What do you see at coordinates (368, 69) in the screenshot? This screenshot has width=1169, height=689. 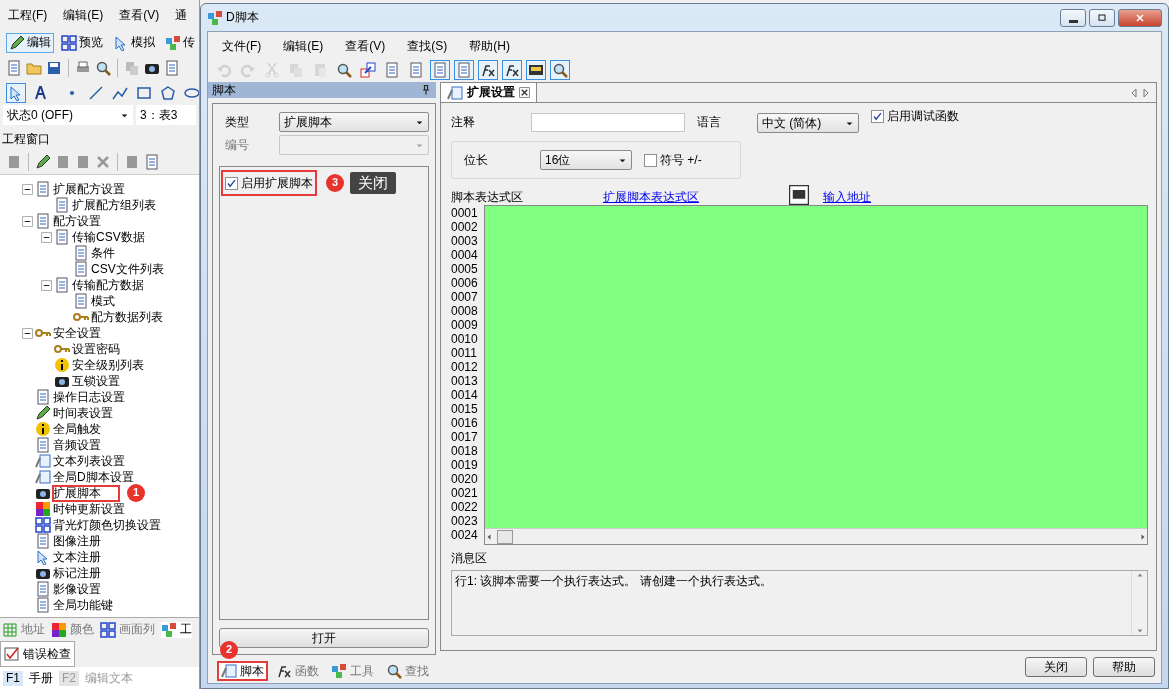 I see `link-icon` at bounding box center [368, 69].